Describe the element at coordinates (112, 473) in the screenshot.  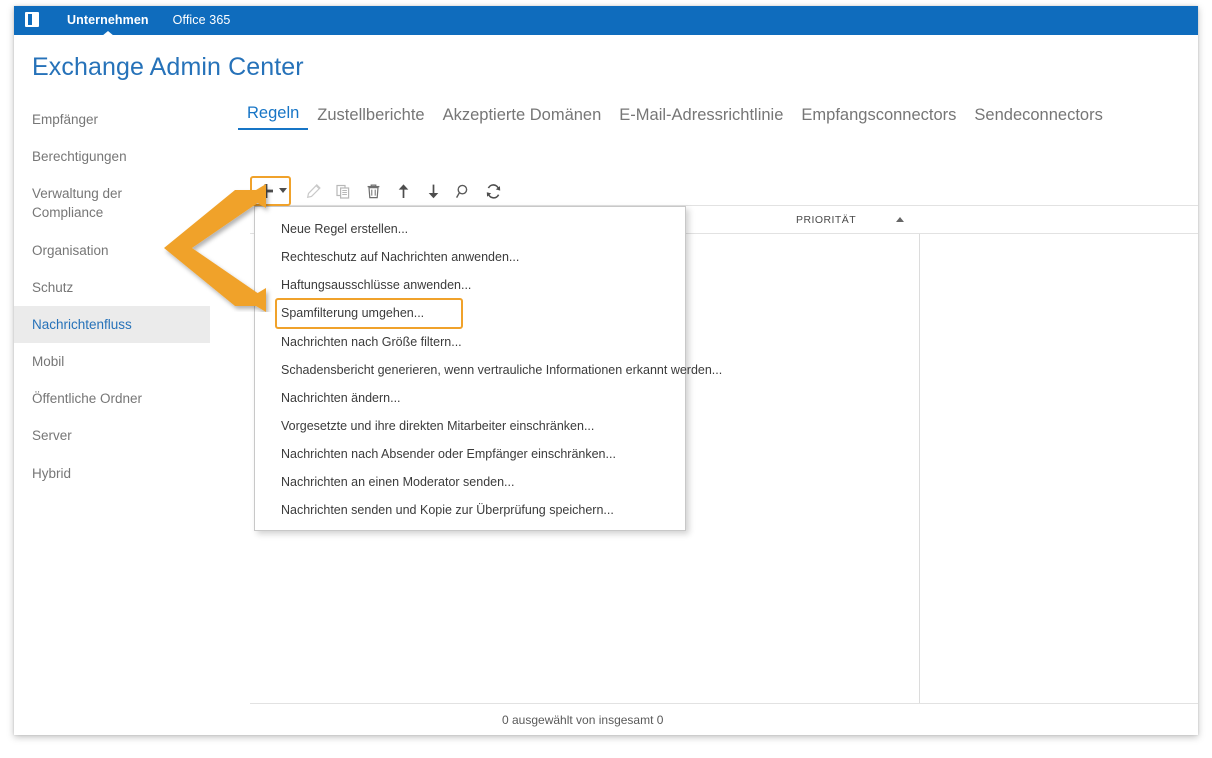
I see `sidebar-item-hybrid: Hybrid` at that location.